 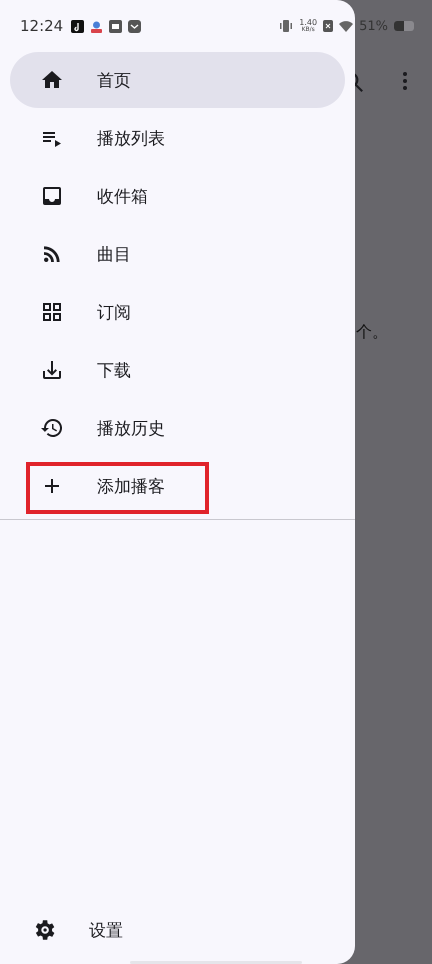 I want to click on drawer-item: 订阅, so click(x=177, y=312).